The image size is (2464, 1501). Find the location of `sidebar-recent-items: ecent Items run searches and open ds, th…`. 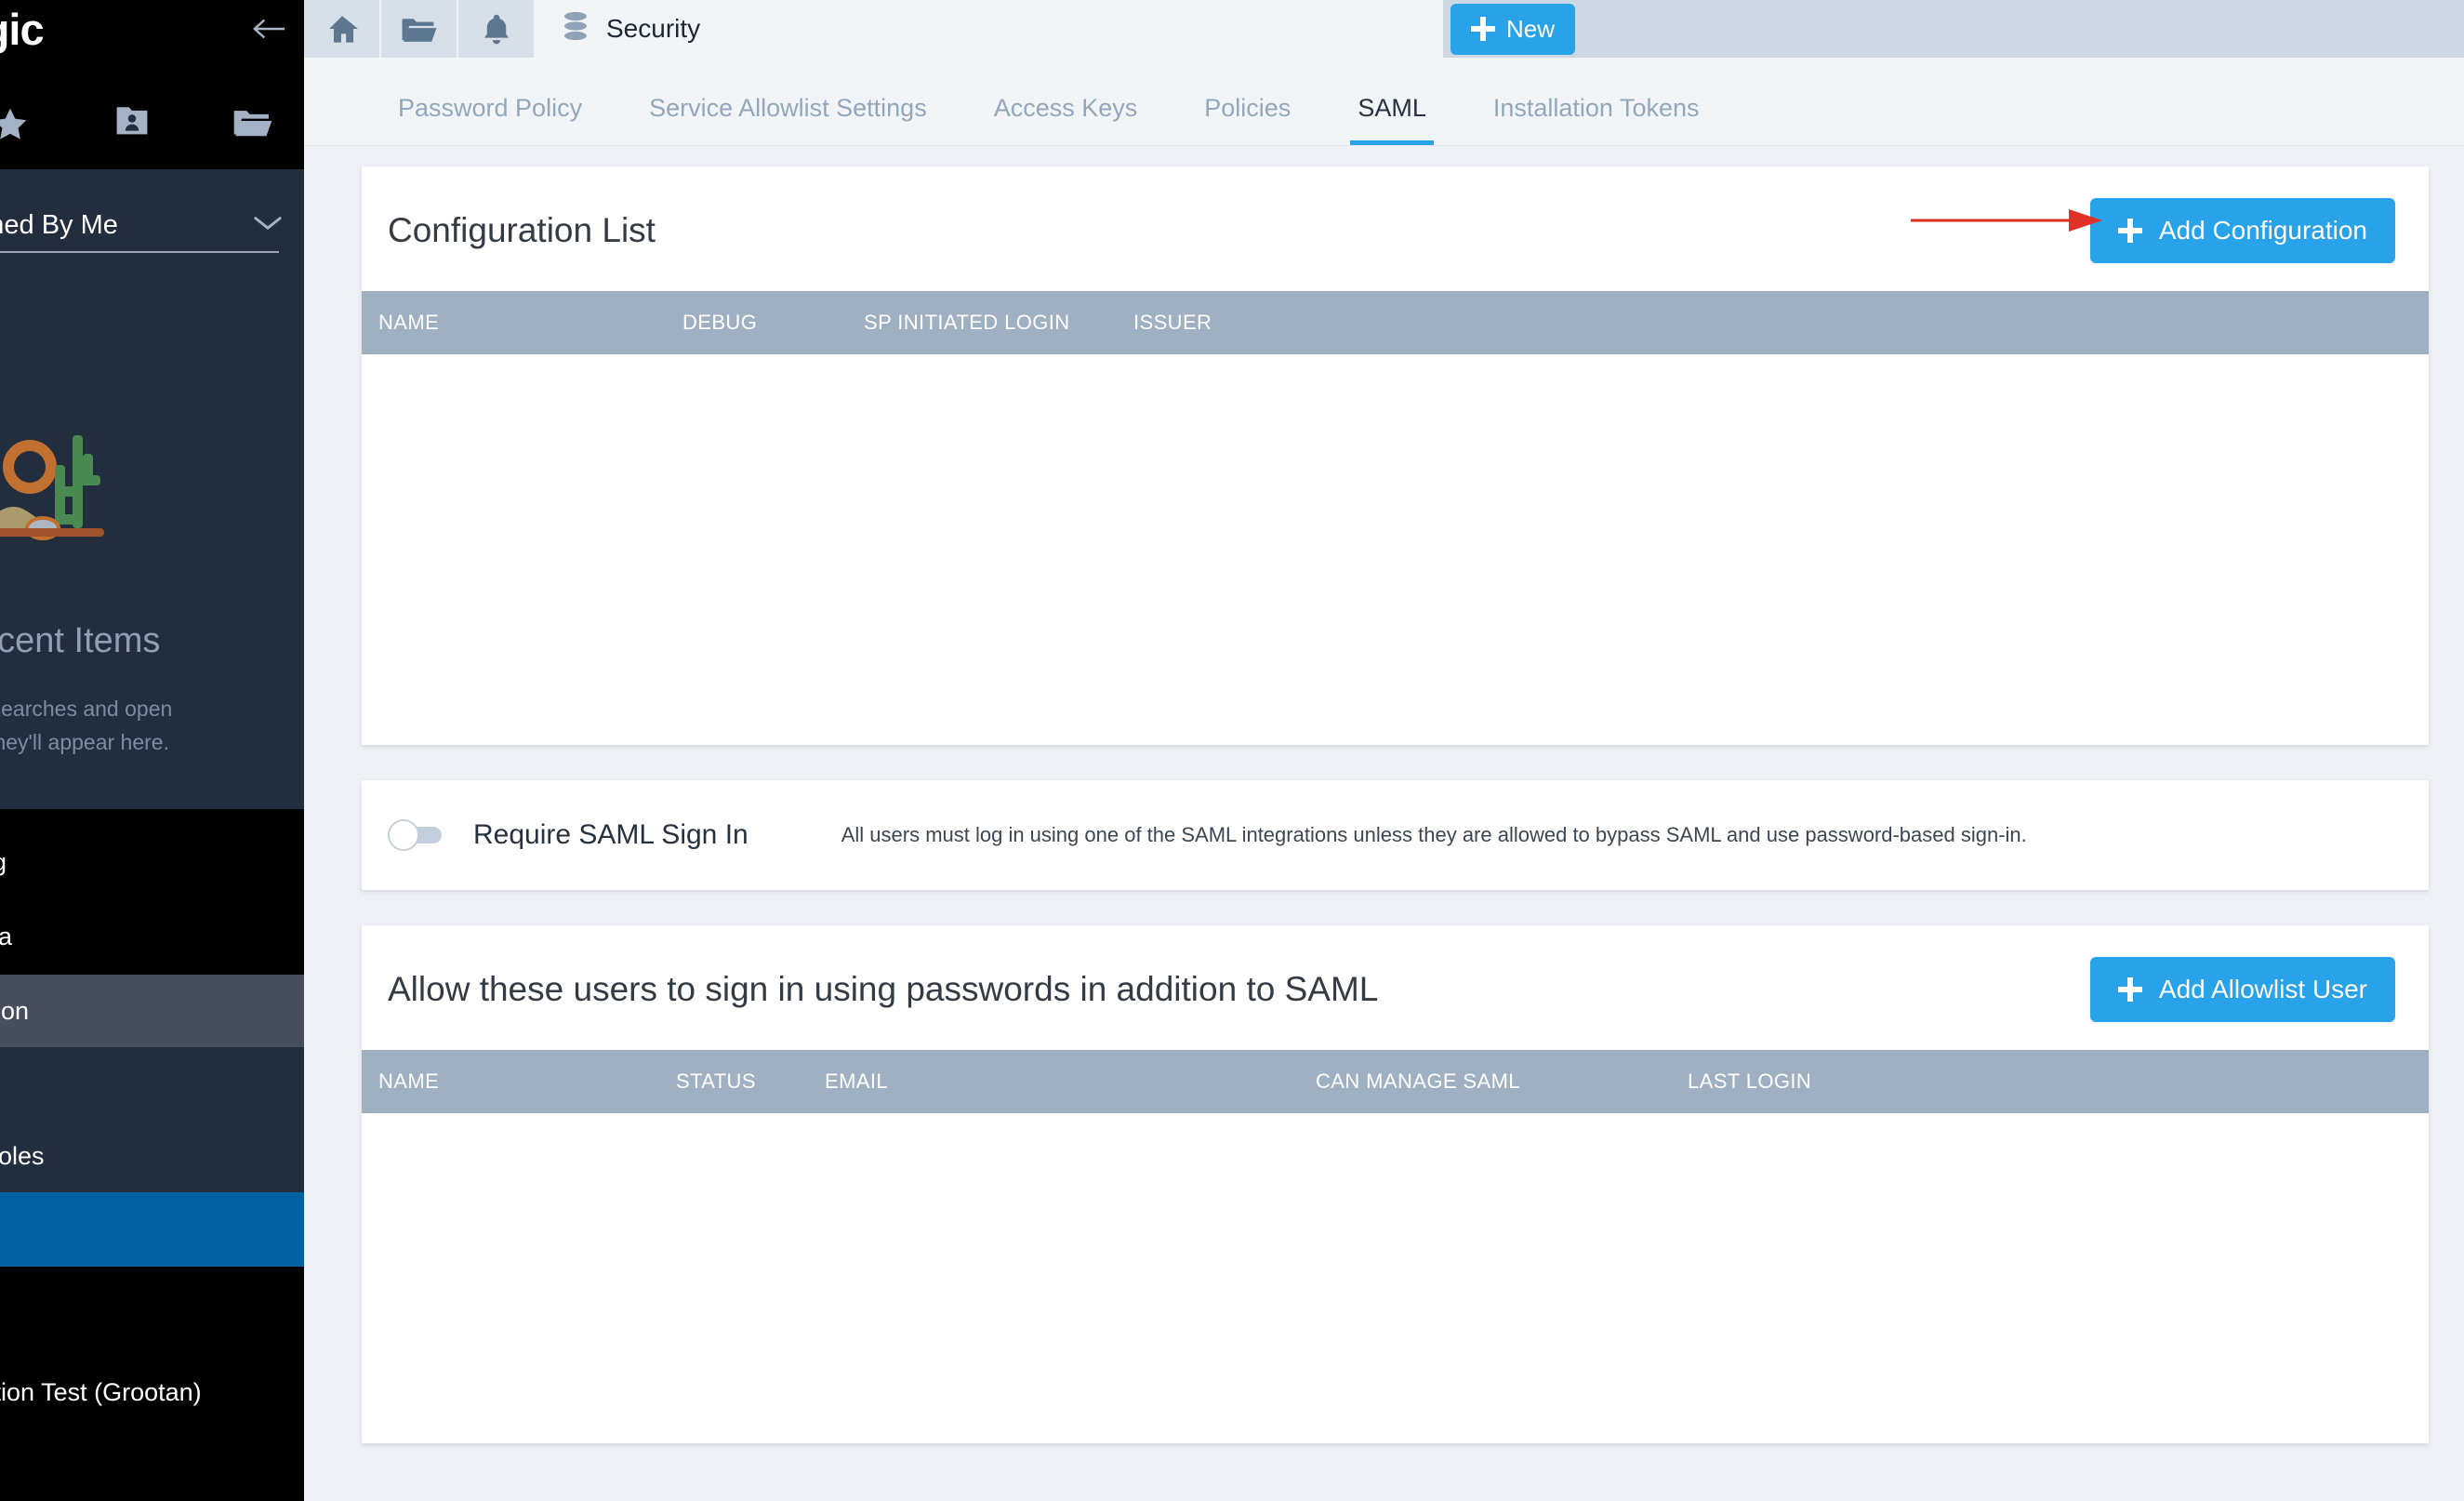

sidebar-recent-items: ecent Items run searches and open ds, th… is located at coordinates (152, 702).